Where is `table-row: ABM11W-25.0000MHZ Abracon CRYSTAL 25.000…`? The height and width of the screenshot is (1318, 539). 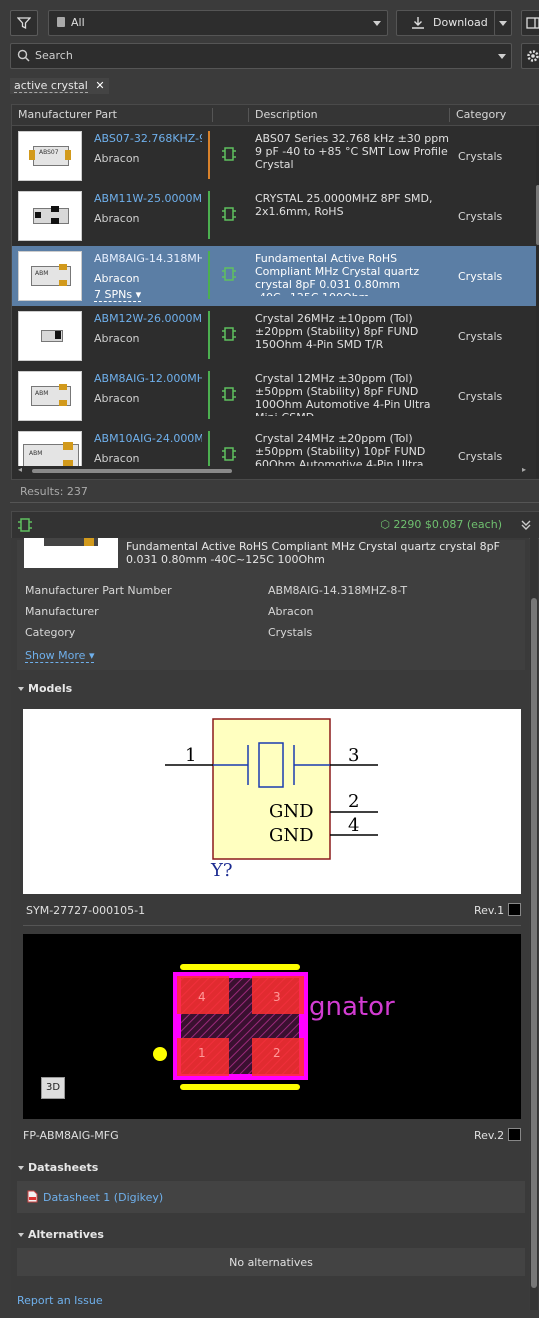 table-row: ABM11W-25.0000MHZ Abracon CRYSTAL 25.000… is located at coordinates (274, 216).